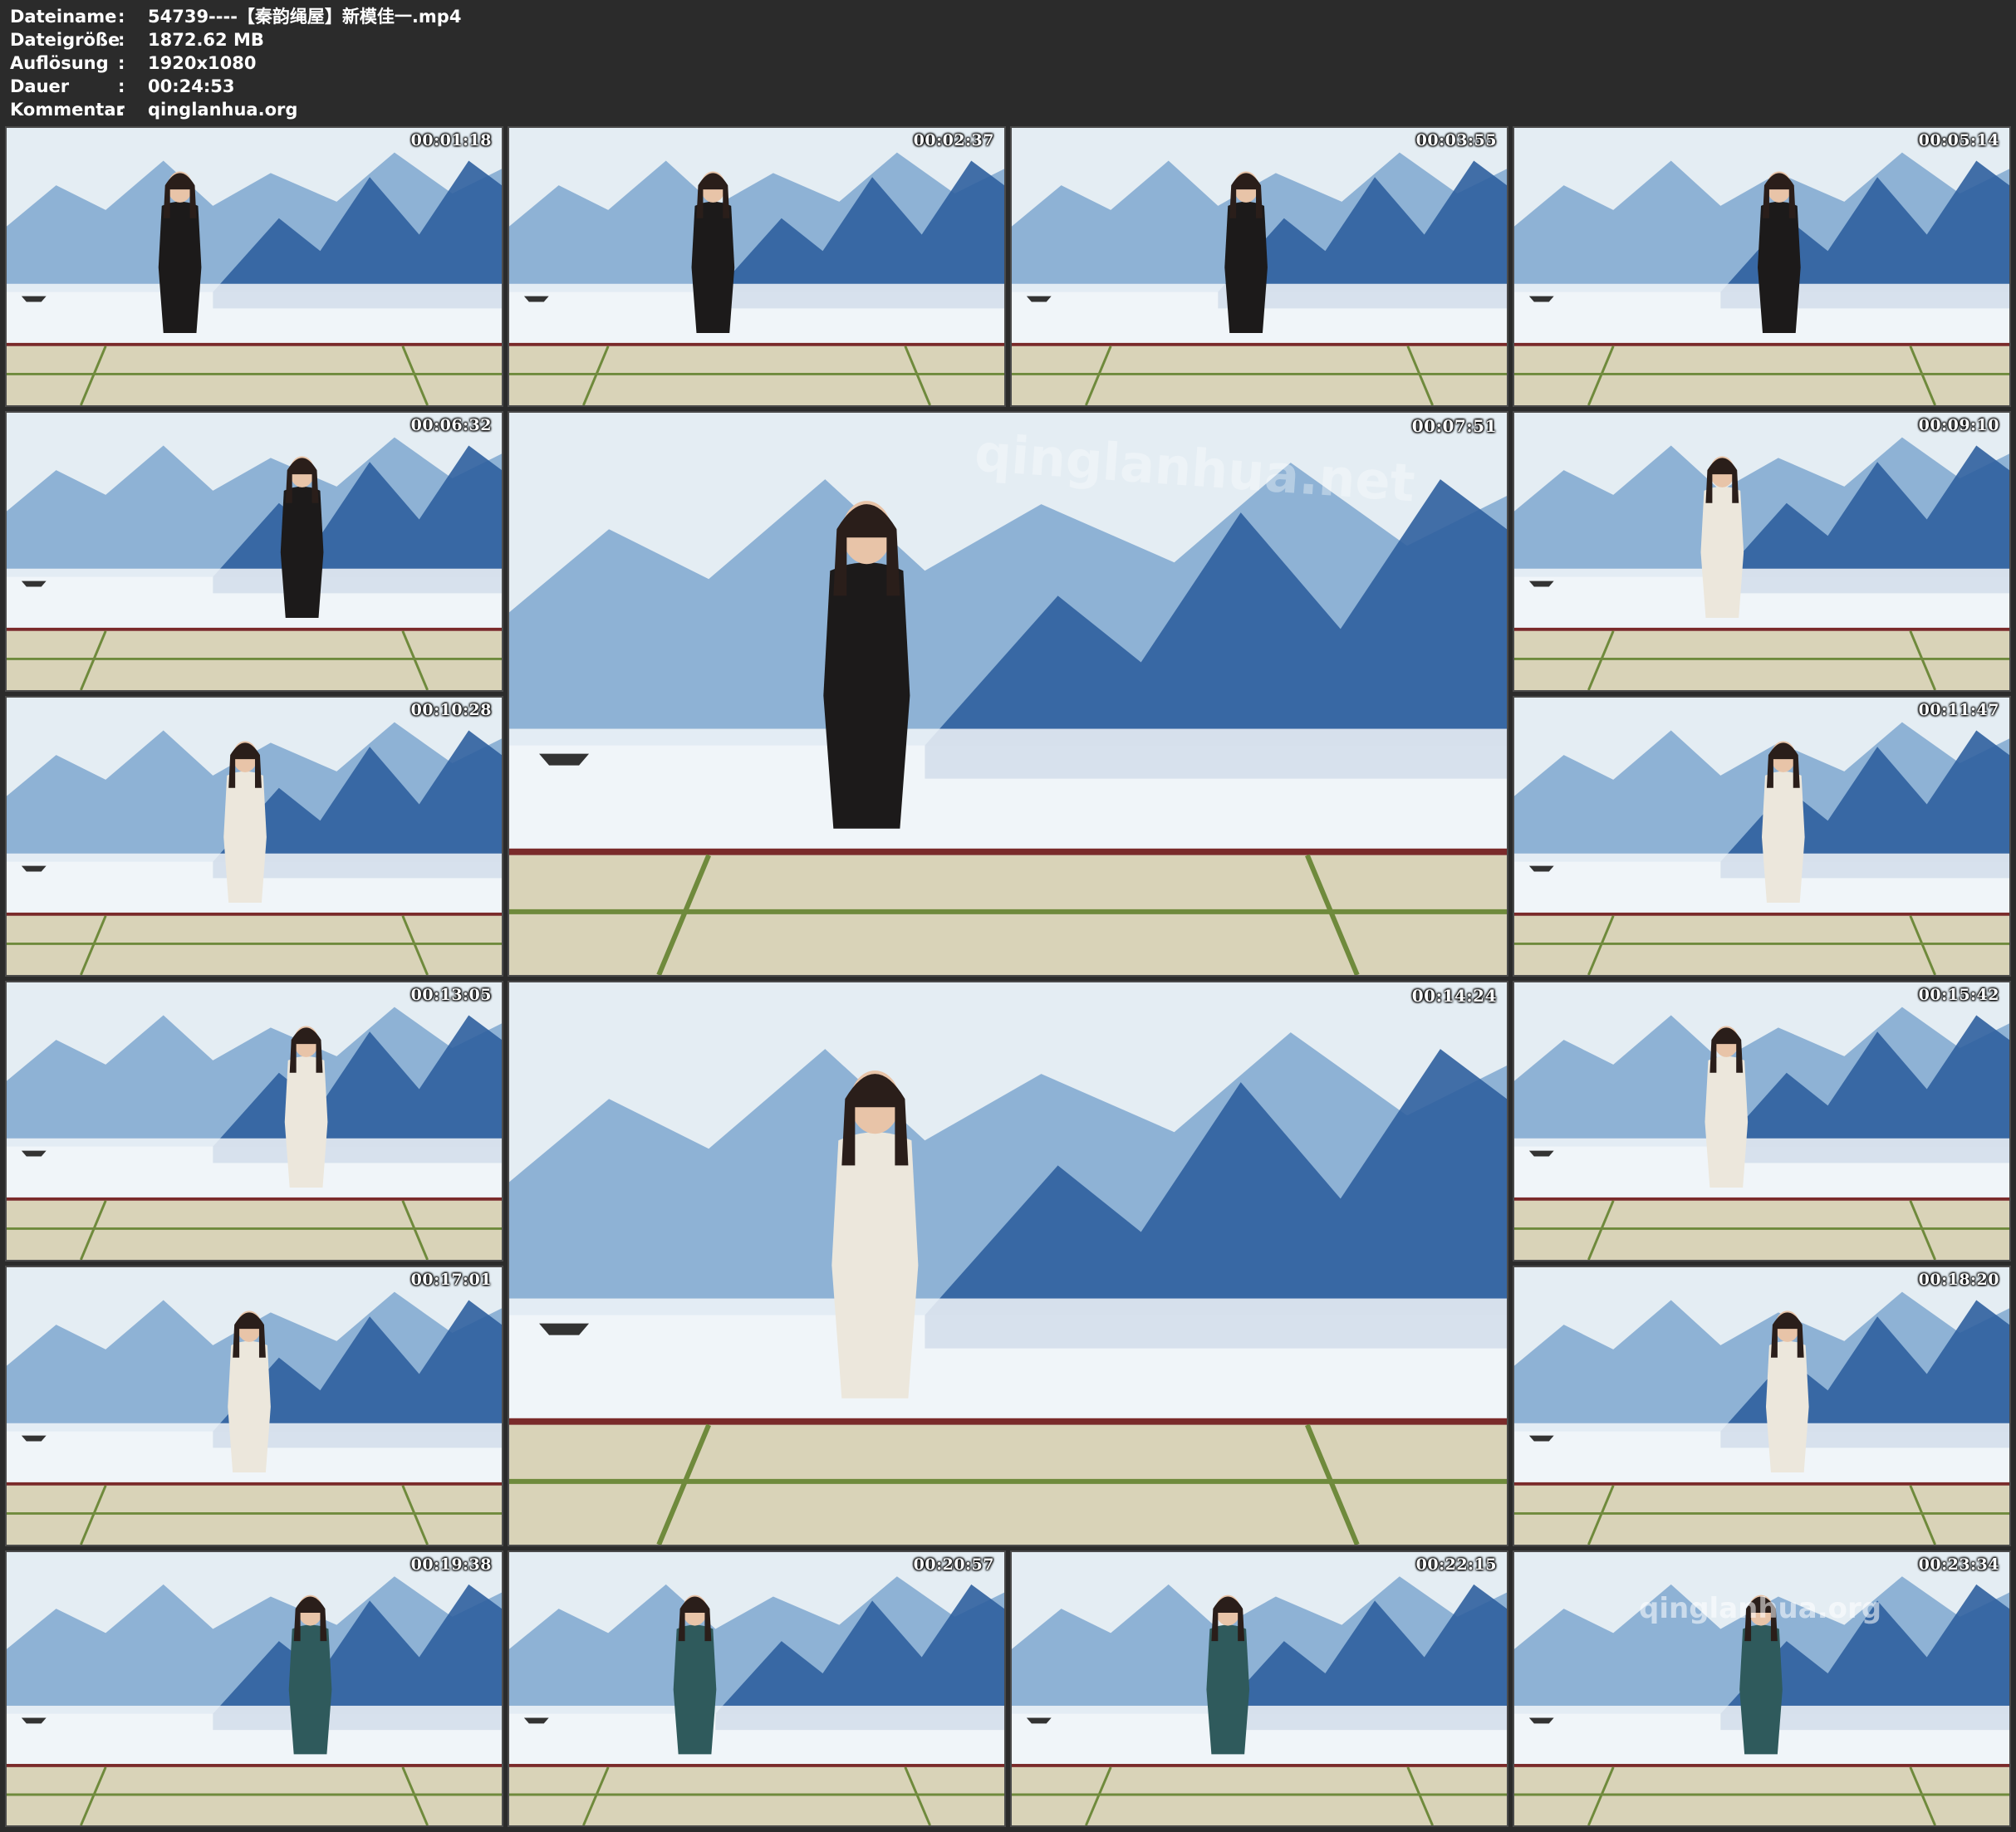  What do you see at coordinates (1959, 710) in the screenshot?
I see `frame-timestamp: 00:11:47` at bounding box center [1959, 710].